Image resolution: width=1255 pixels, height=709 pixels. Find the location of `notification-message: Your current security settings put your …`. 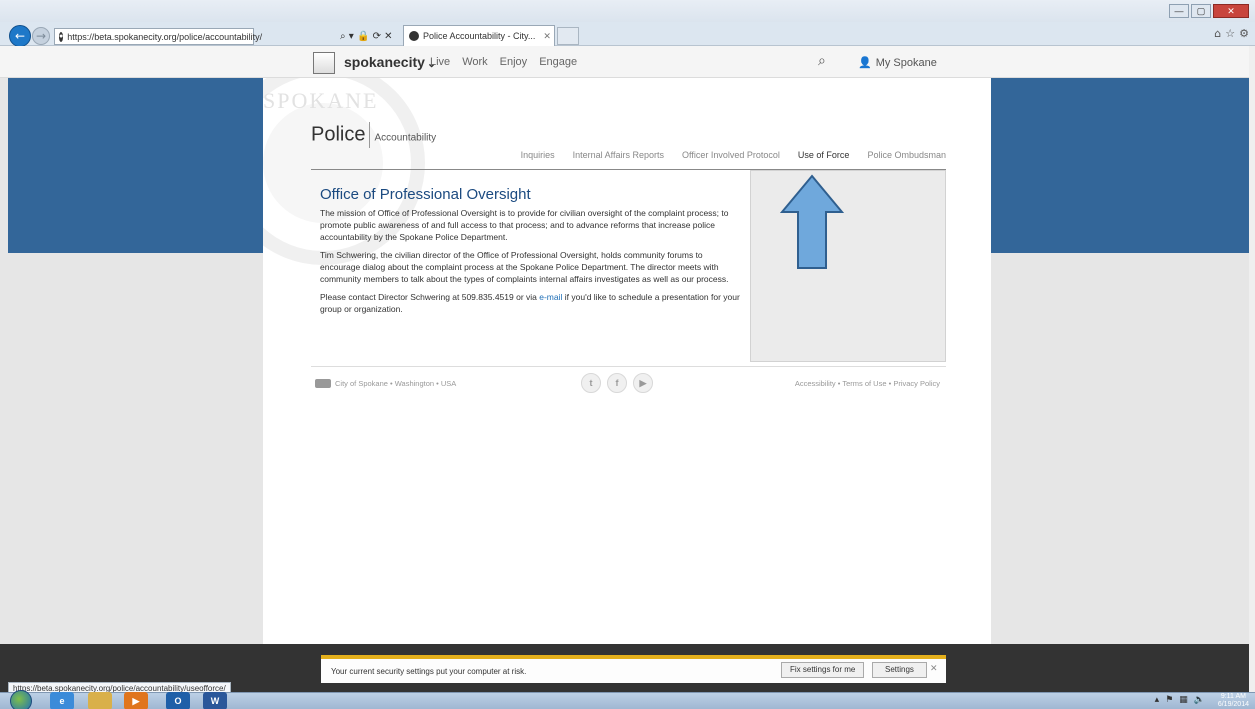

notification-message: Your current security settings put your … is located at coordinates (429, 671).